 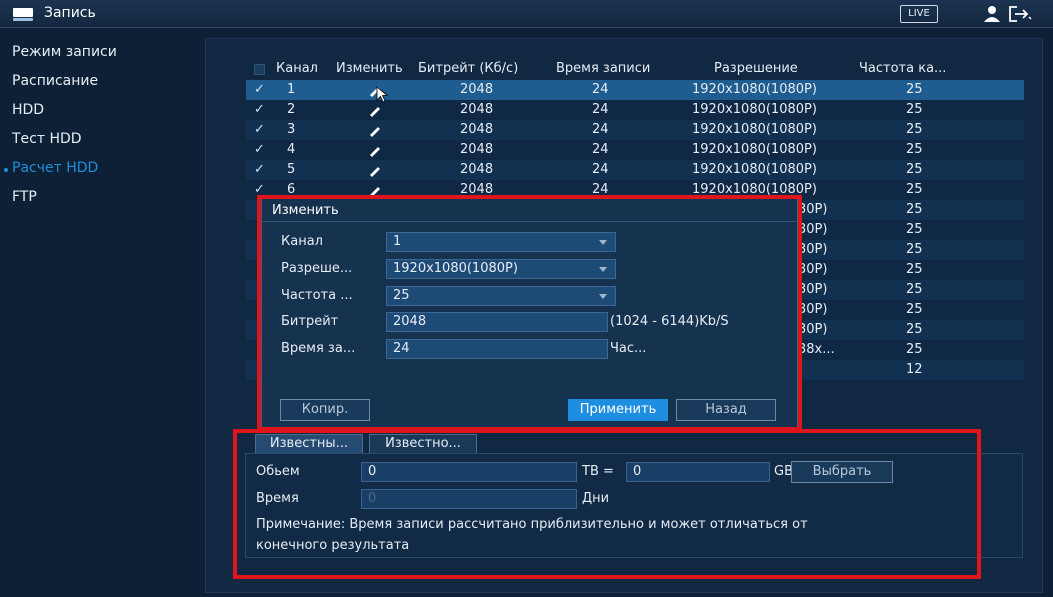 What do you see at coordinates (635, 90) in the screenshot?
I see `table-row: ✓ 1 2048 24 1920x1080(1080P) 25` at bounding box center [635, 90].